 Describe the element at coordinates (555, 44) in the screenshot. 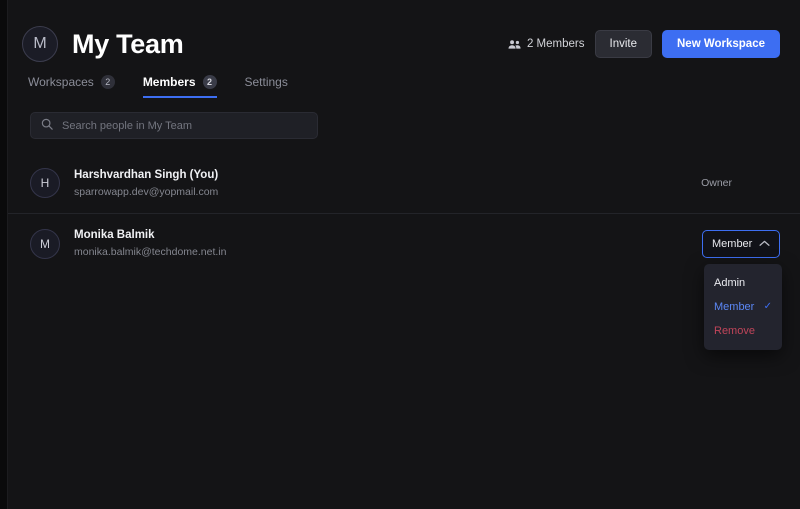

I see `members-count-label: 2 Members` at that location.